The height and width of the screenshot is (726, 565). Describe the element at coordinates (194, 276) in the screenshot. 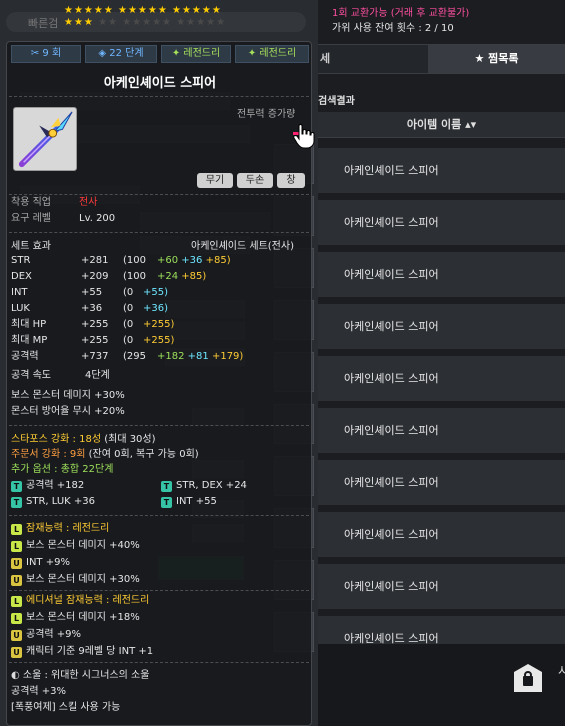

I see `stat-star: +85)` at that location.